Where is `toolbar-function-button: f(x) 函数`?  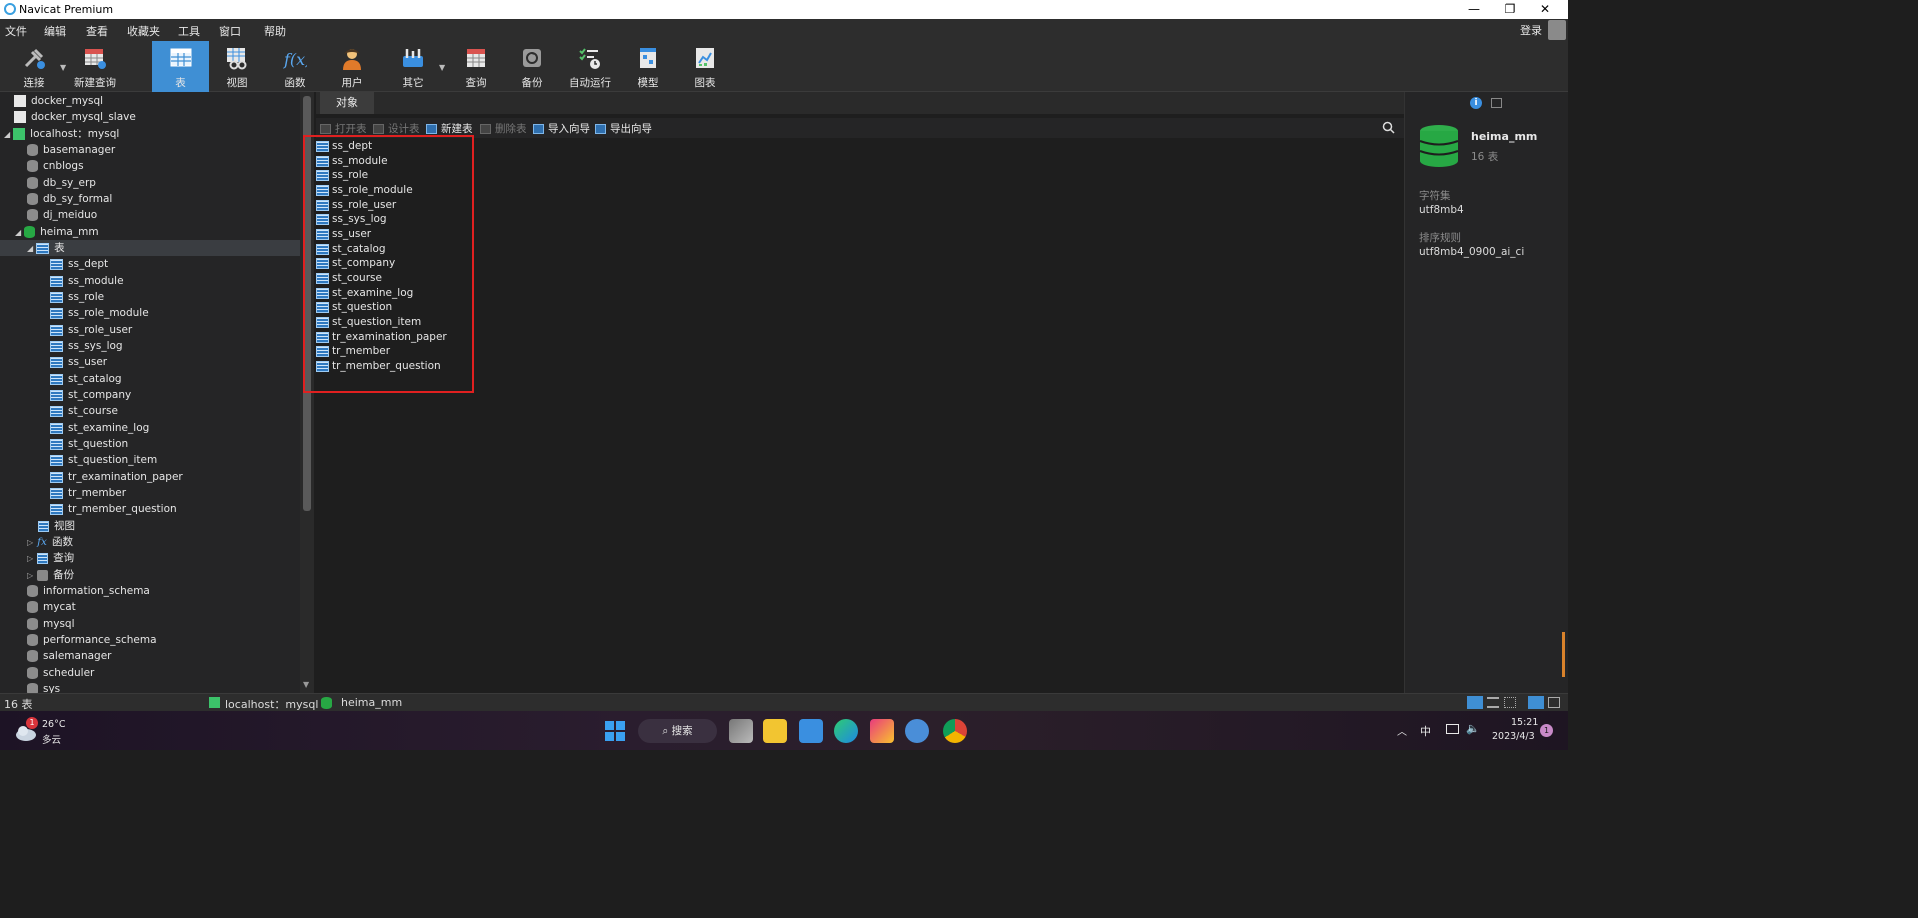 toolbar-function-button: f(x) 函数 is located at coordinates (295, 66).